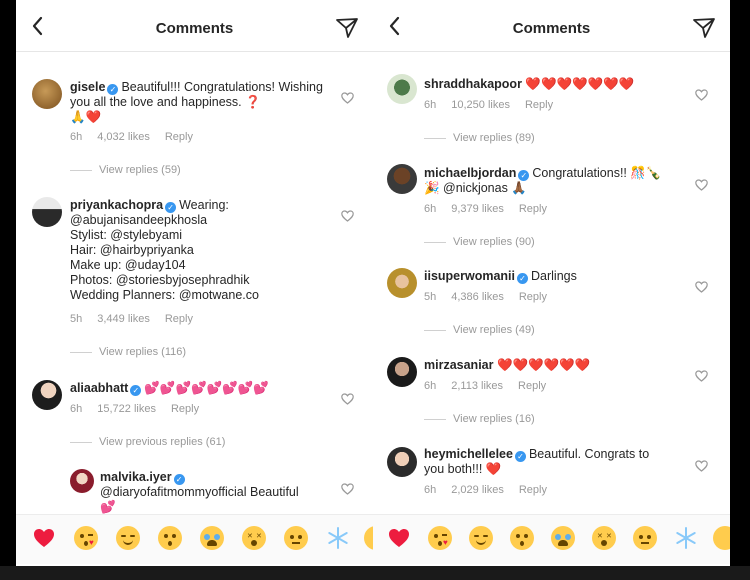  I want to click on comment-username: heymichellelee, so click(468, 454).